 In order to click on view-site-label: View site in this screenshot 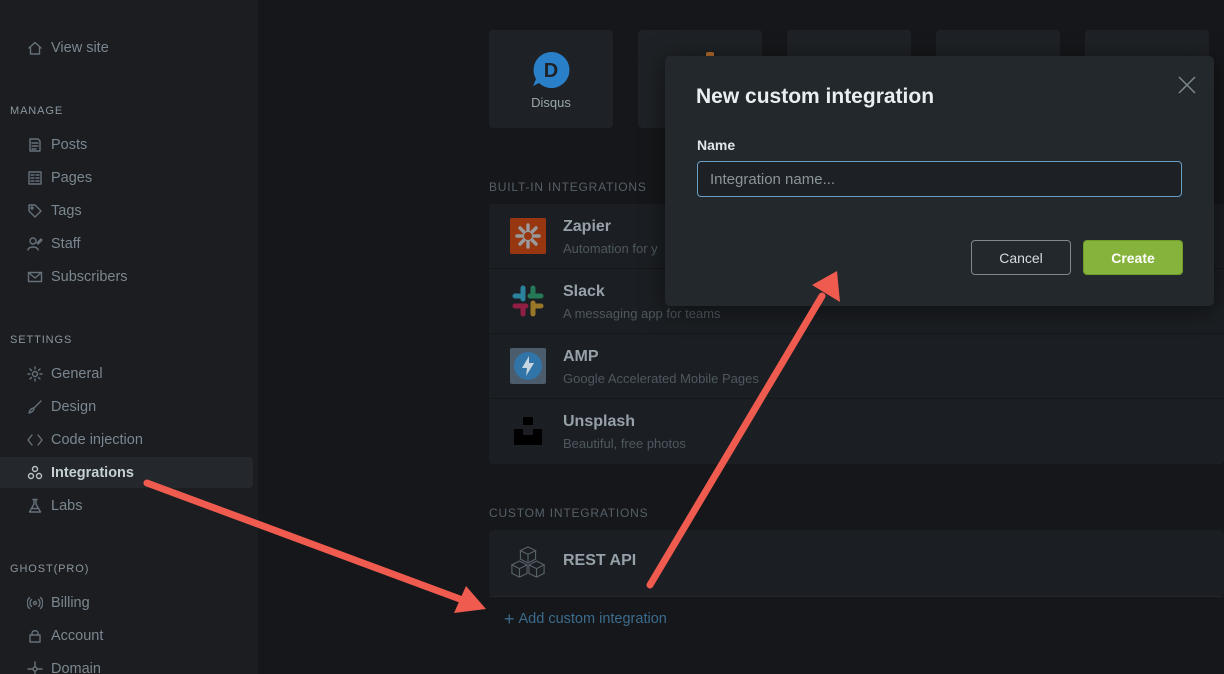, I will do `click(80, 47)`.